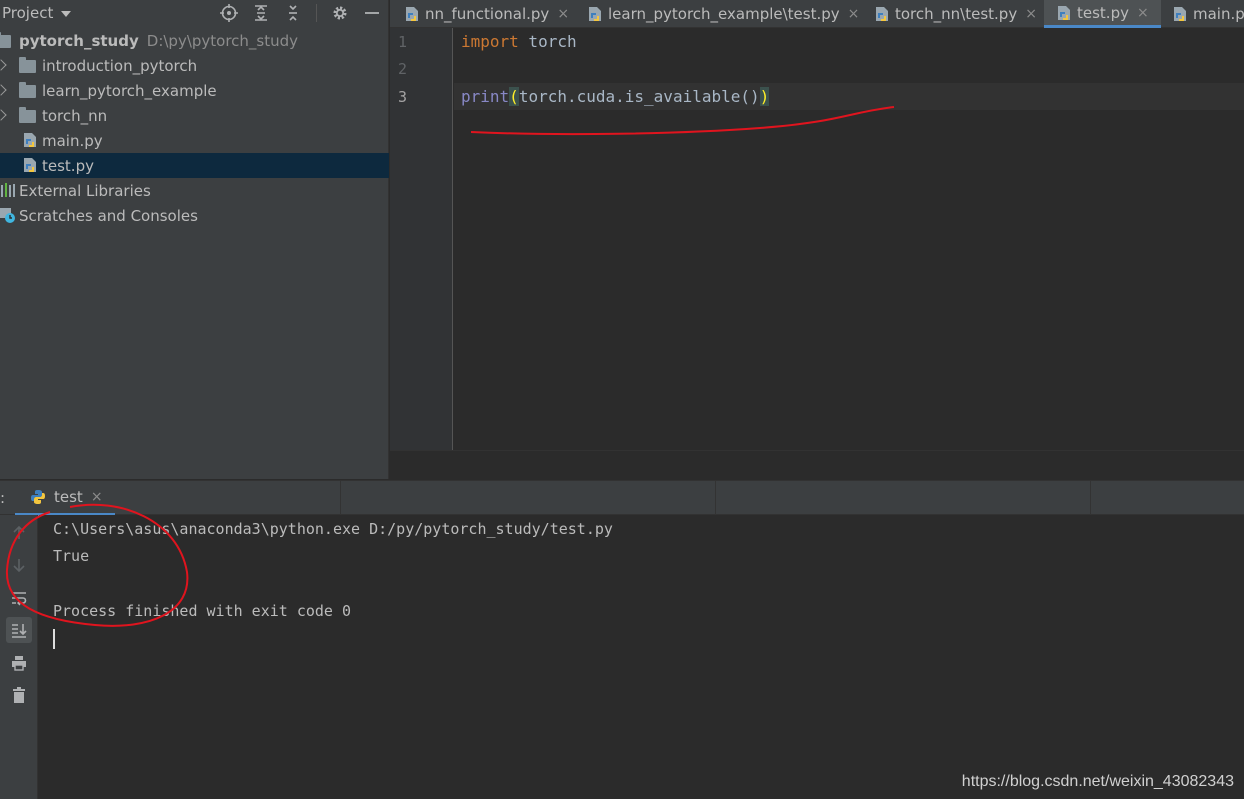  Describe the element at coordinates (26, 13) in the screenshot. I see `project-view-selector: Project` at that location.